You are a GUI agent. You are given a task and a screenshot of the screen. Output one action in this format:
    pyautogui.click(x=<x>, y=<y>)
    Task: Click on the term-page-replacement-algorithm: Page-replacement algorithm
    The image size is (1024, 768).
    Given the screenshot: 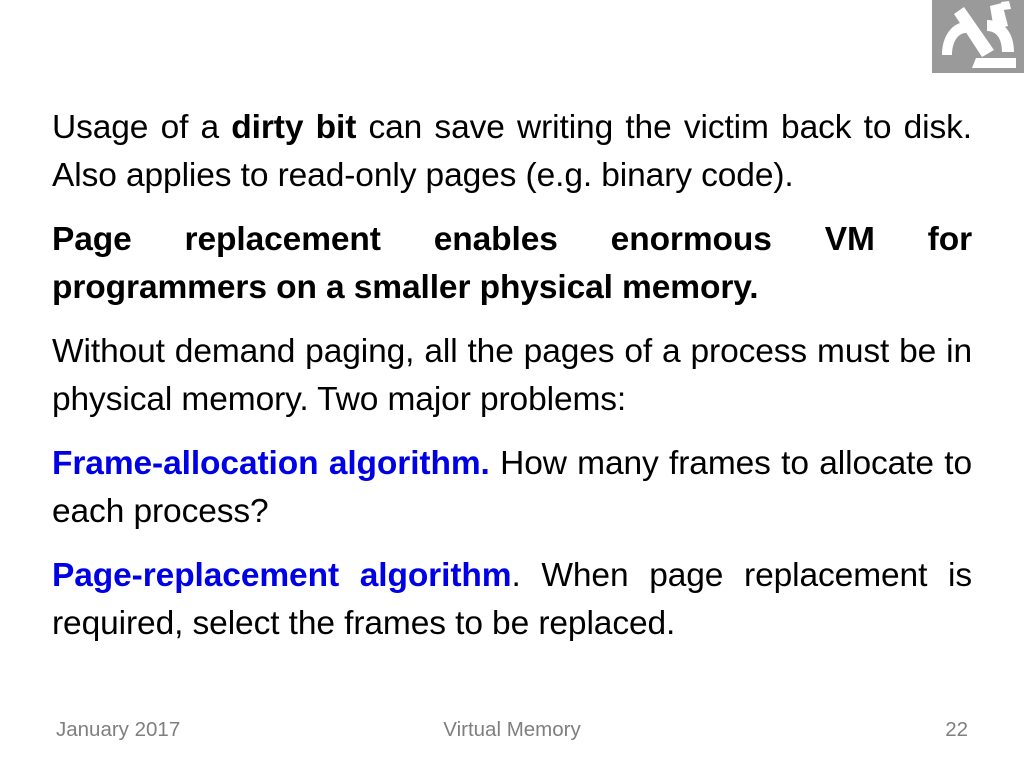 What is the action you would take?
    pyautogui.click(x=282, y=575)
    